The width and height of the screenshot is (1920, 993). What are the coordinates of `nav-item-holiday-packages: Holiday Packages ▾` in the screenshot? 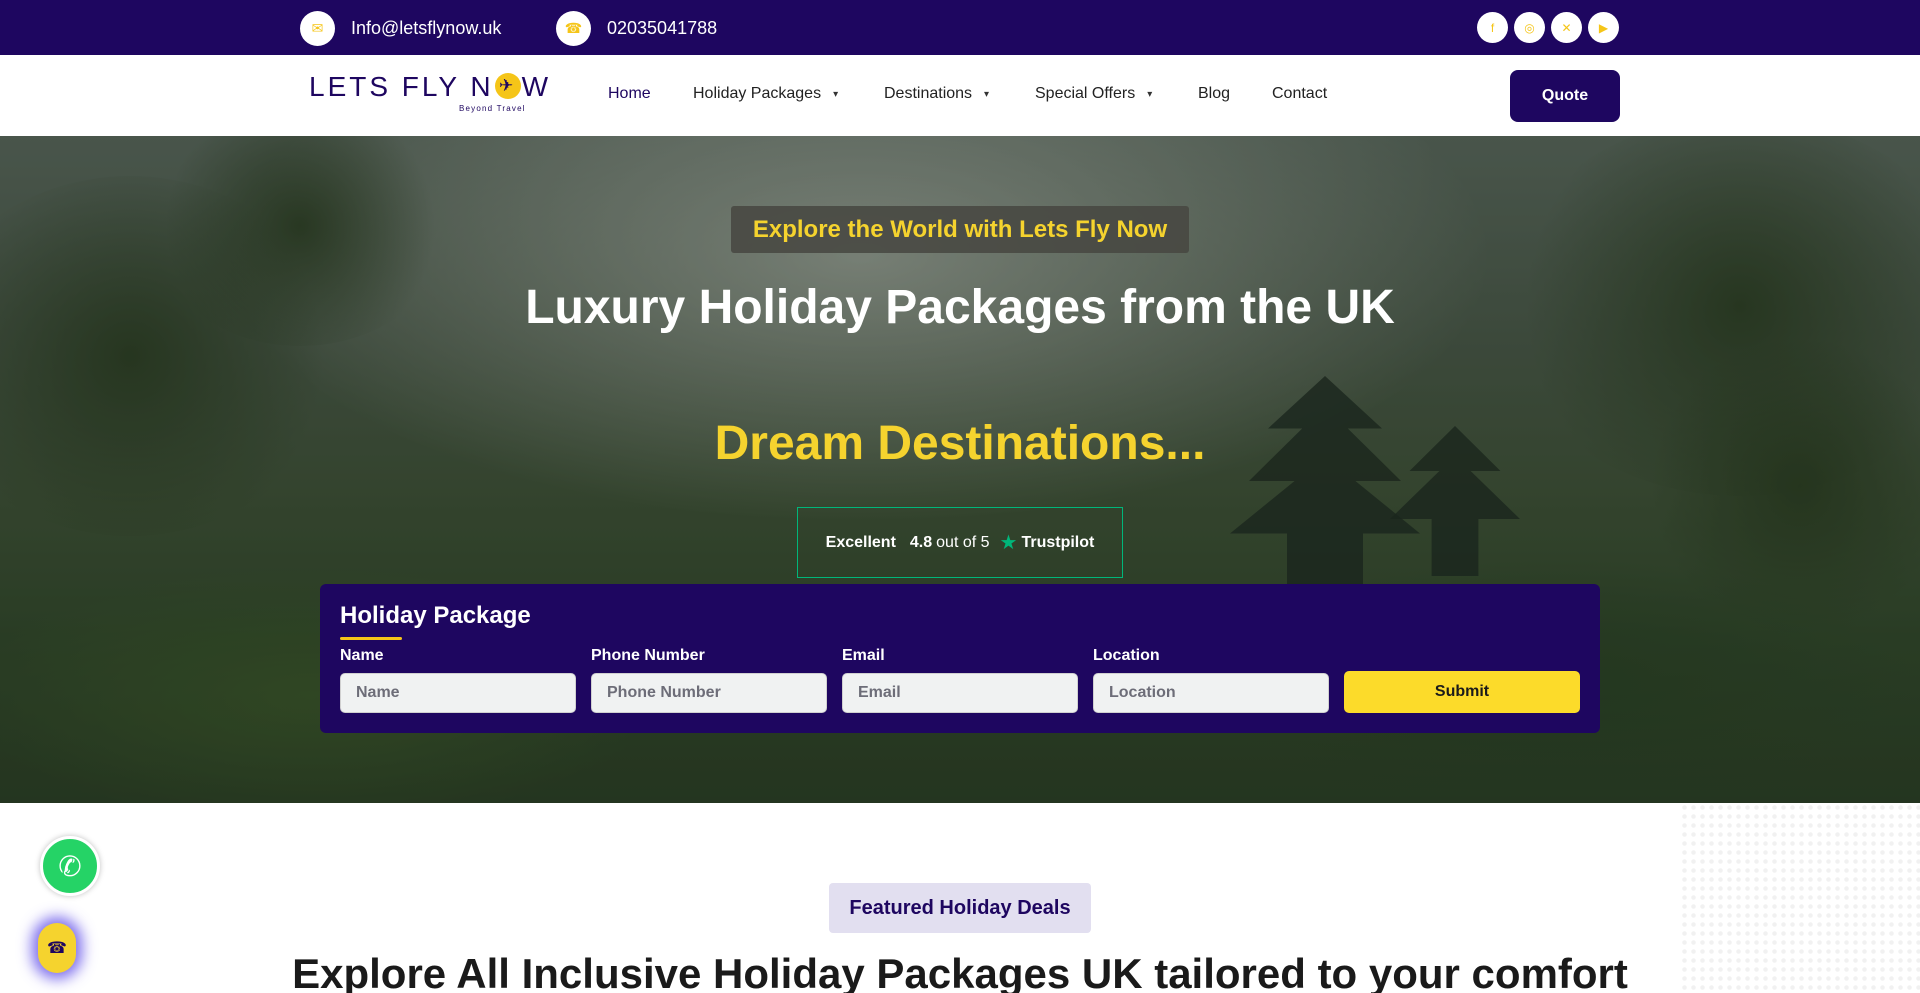 It's located at (765, 94).